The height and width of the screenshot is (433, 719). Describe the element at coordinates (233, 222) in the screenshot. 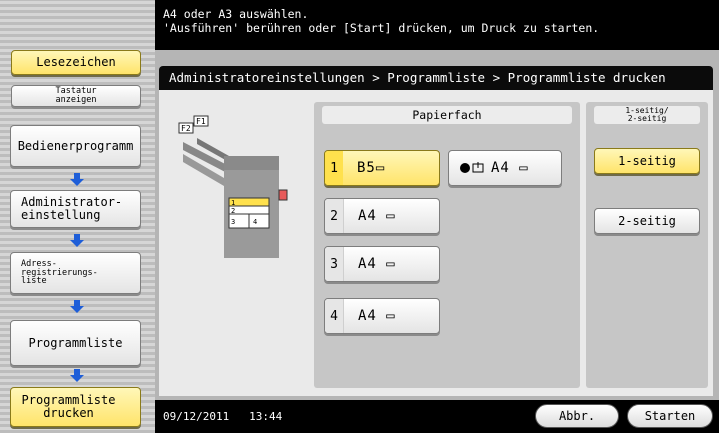

I see `slot-3-label: 3` at that location.